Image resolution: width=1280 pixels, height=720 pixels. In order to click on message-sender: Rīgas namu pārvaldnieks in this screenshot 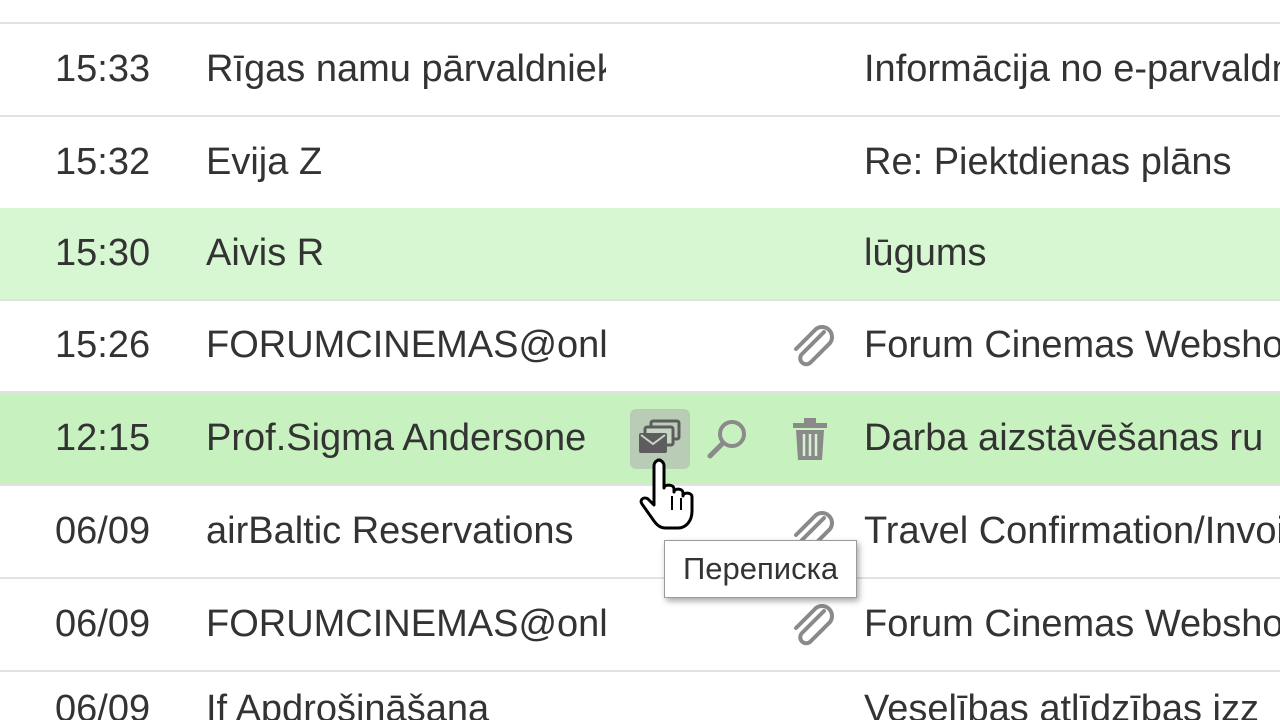, I will do `click(406, 69)`.